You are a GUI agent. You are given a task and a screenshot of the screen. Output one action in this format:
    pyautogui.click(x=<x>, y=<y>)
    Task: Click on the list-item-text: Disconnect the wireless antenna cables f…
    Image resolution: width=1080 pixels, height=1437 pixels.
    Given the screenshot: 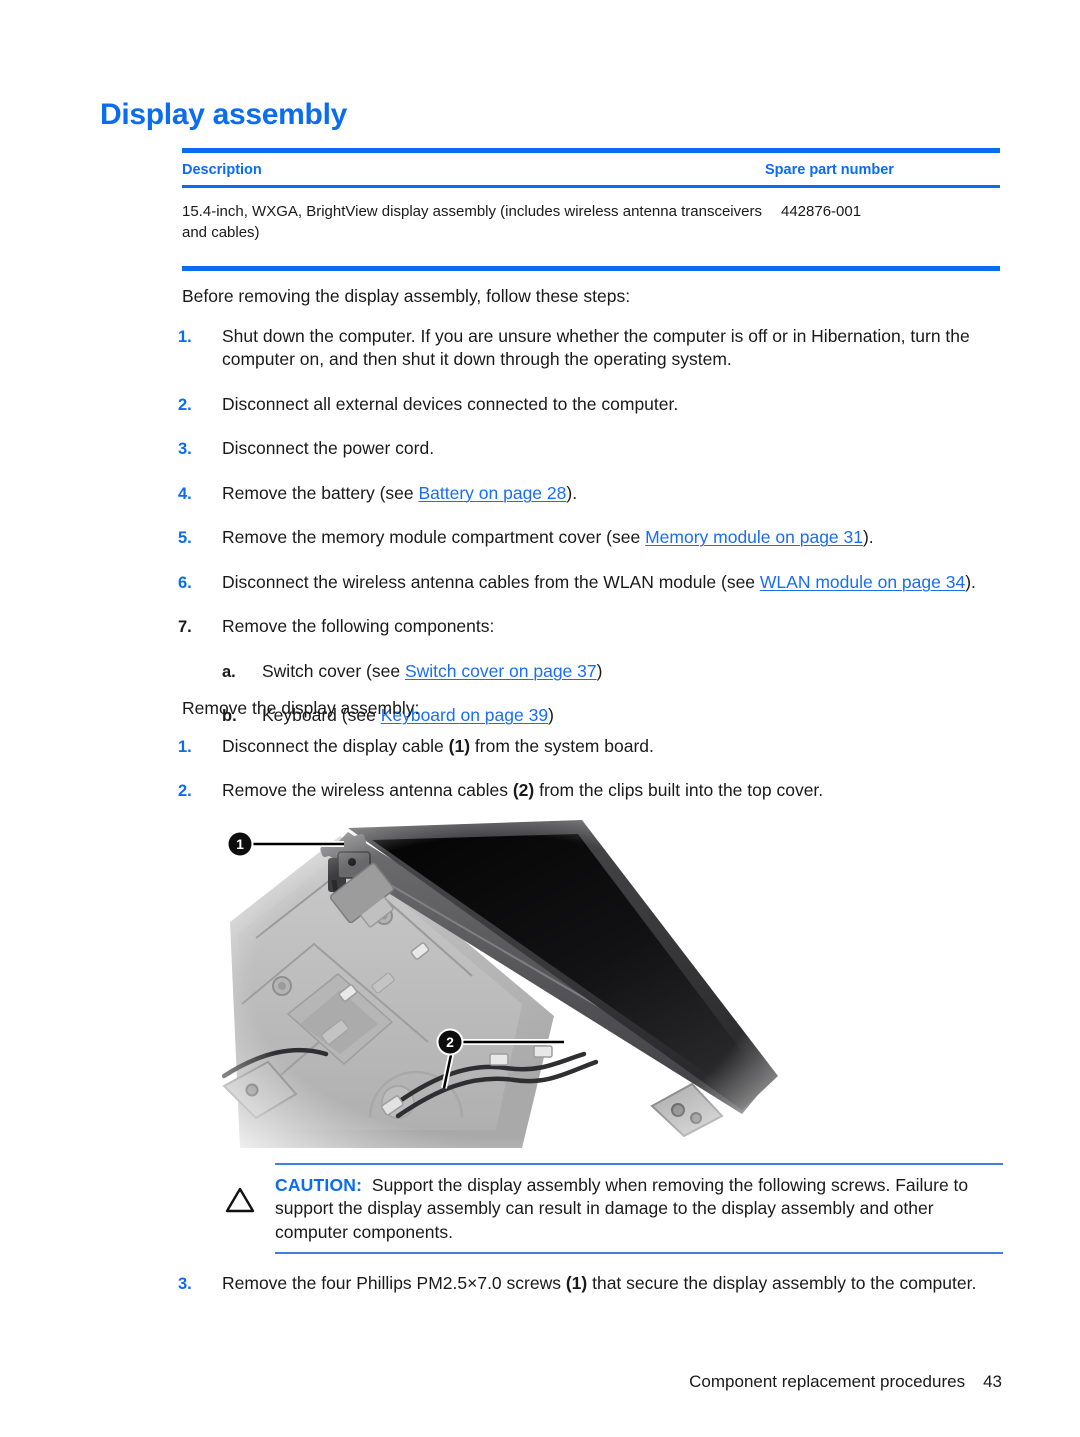 What is the action you would take?
    pyautogui.click(x=612, y=582)
    